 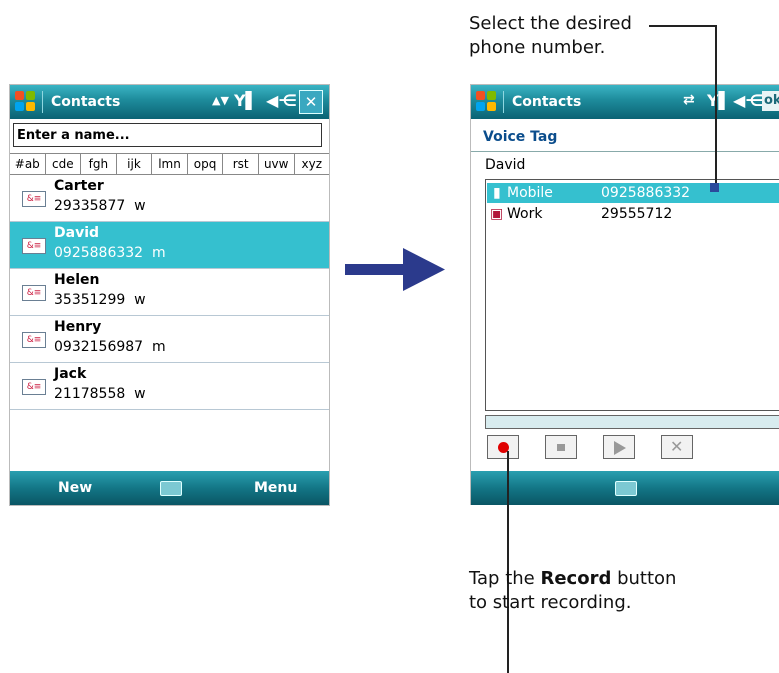 I want to click on alpha-tab: uvw, so click(x=277, y=164).